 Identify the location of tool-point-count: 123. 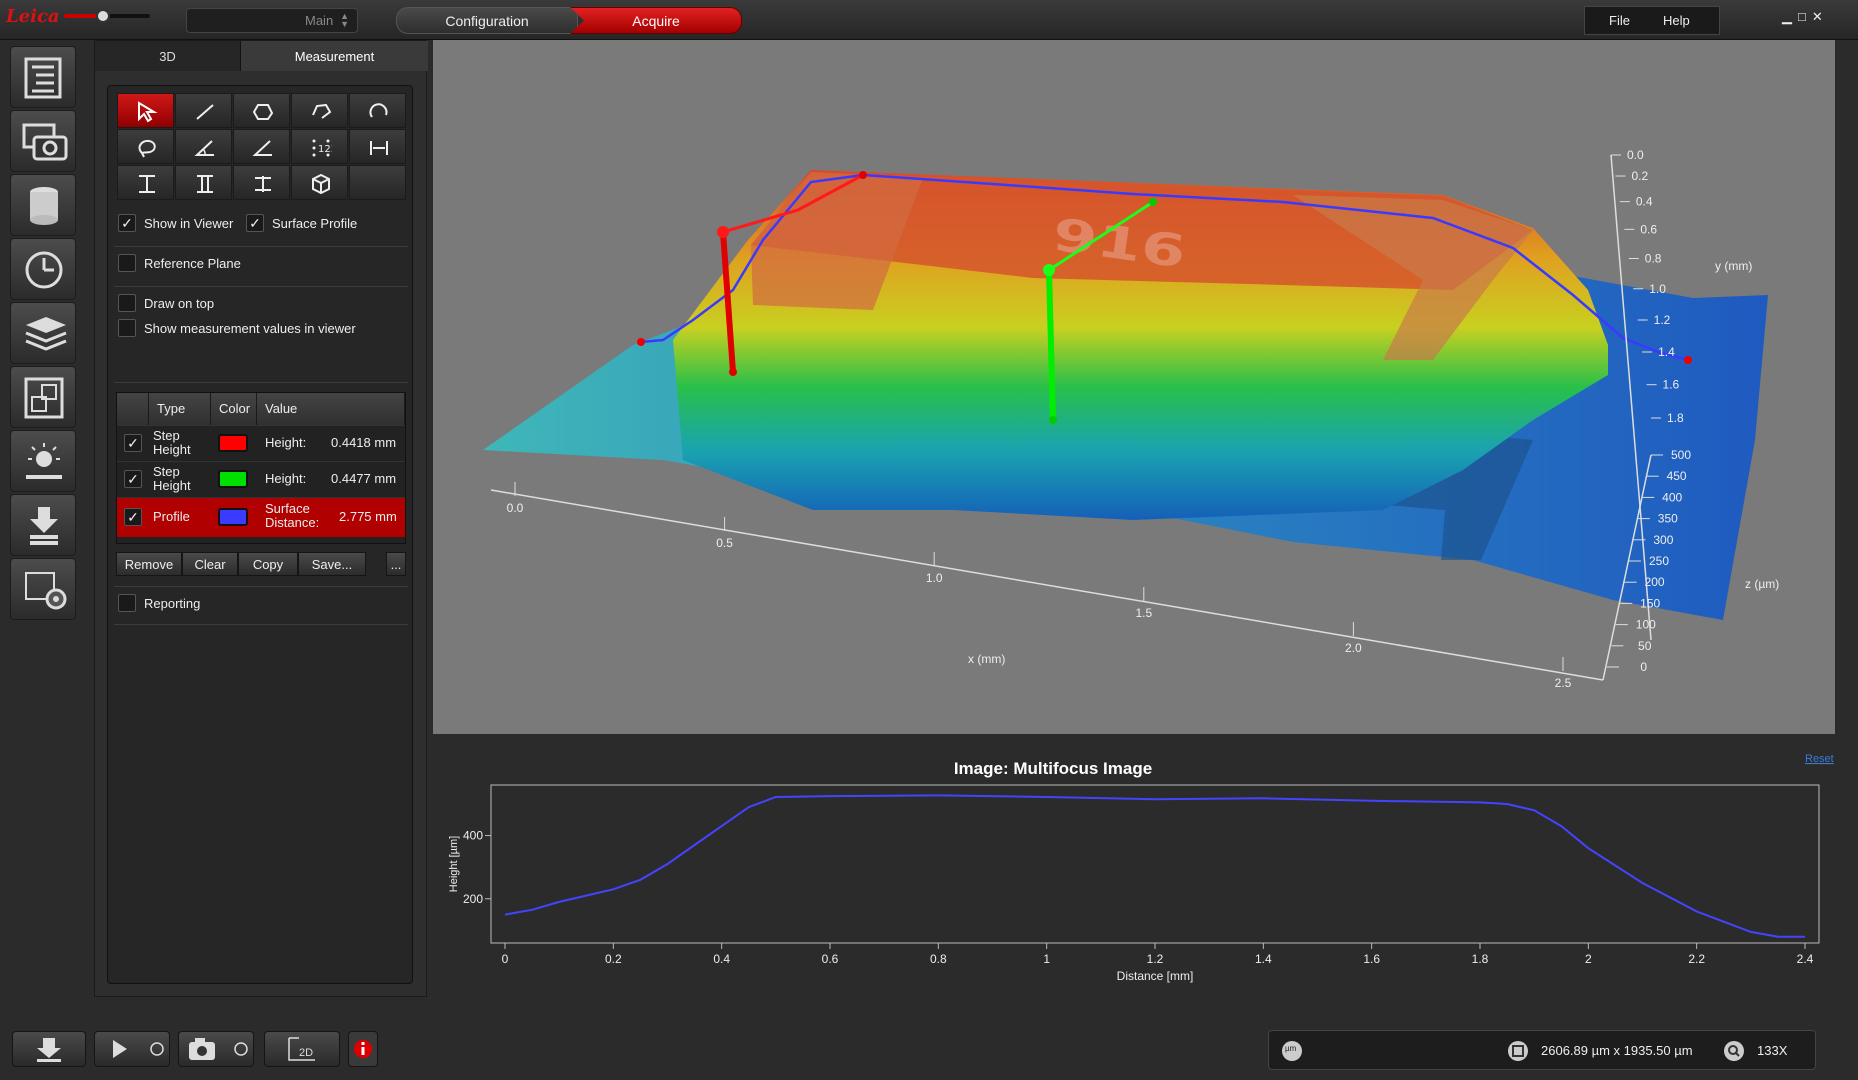
(319, 146).